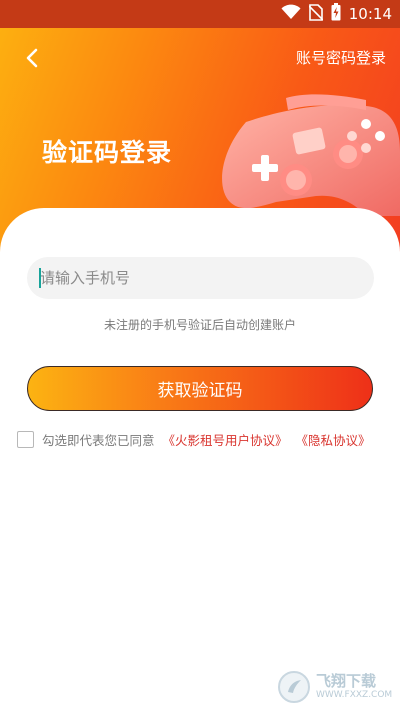  What do you see at coordinates (107, 152) in the screenshot?
I see `page-title: 验证码登录` at bounding box center [107, 152].